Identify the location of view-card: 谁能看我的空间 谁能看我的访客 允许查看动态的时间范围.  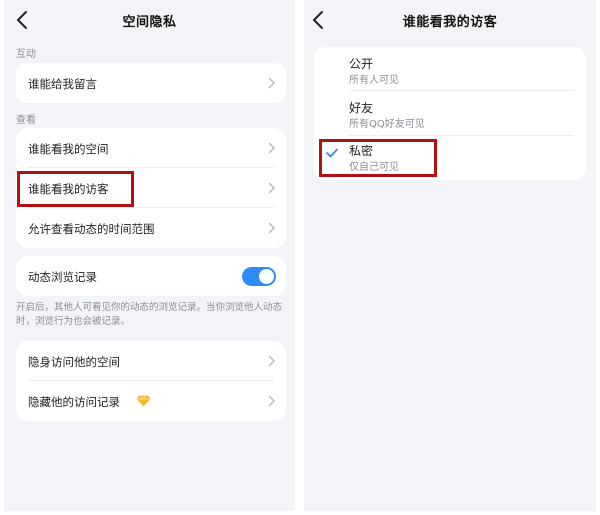
(151, 188).